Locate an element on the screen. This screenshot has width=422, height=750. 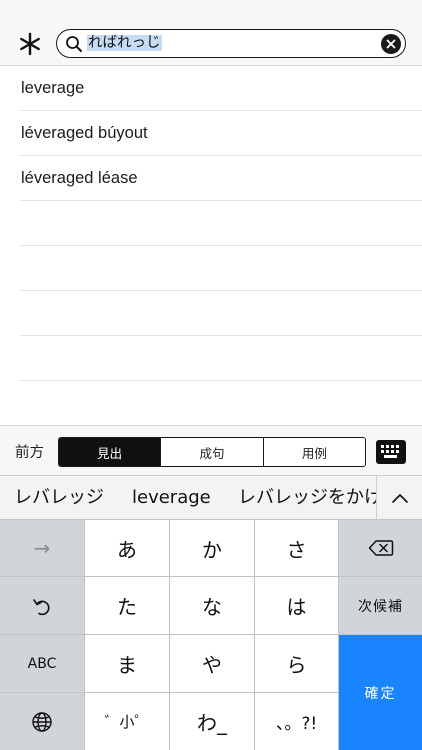
list-item-label: leverage is located at coordinates (53, 88).